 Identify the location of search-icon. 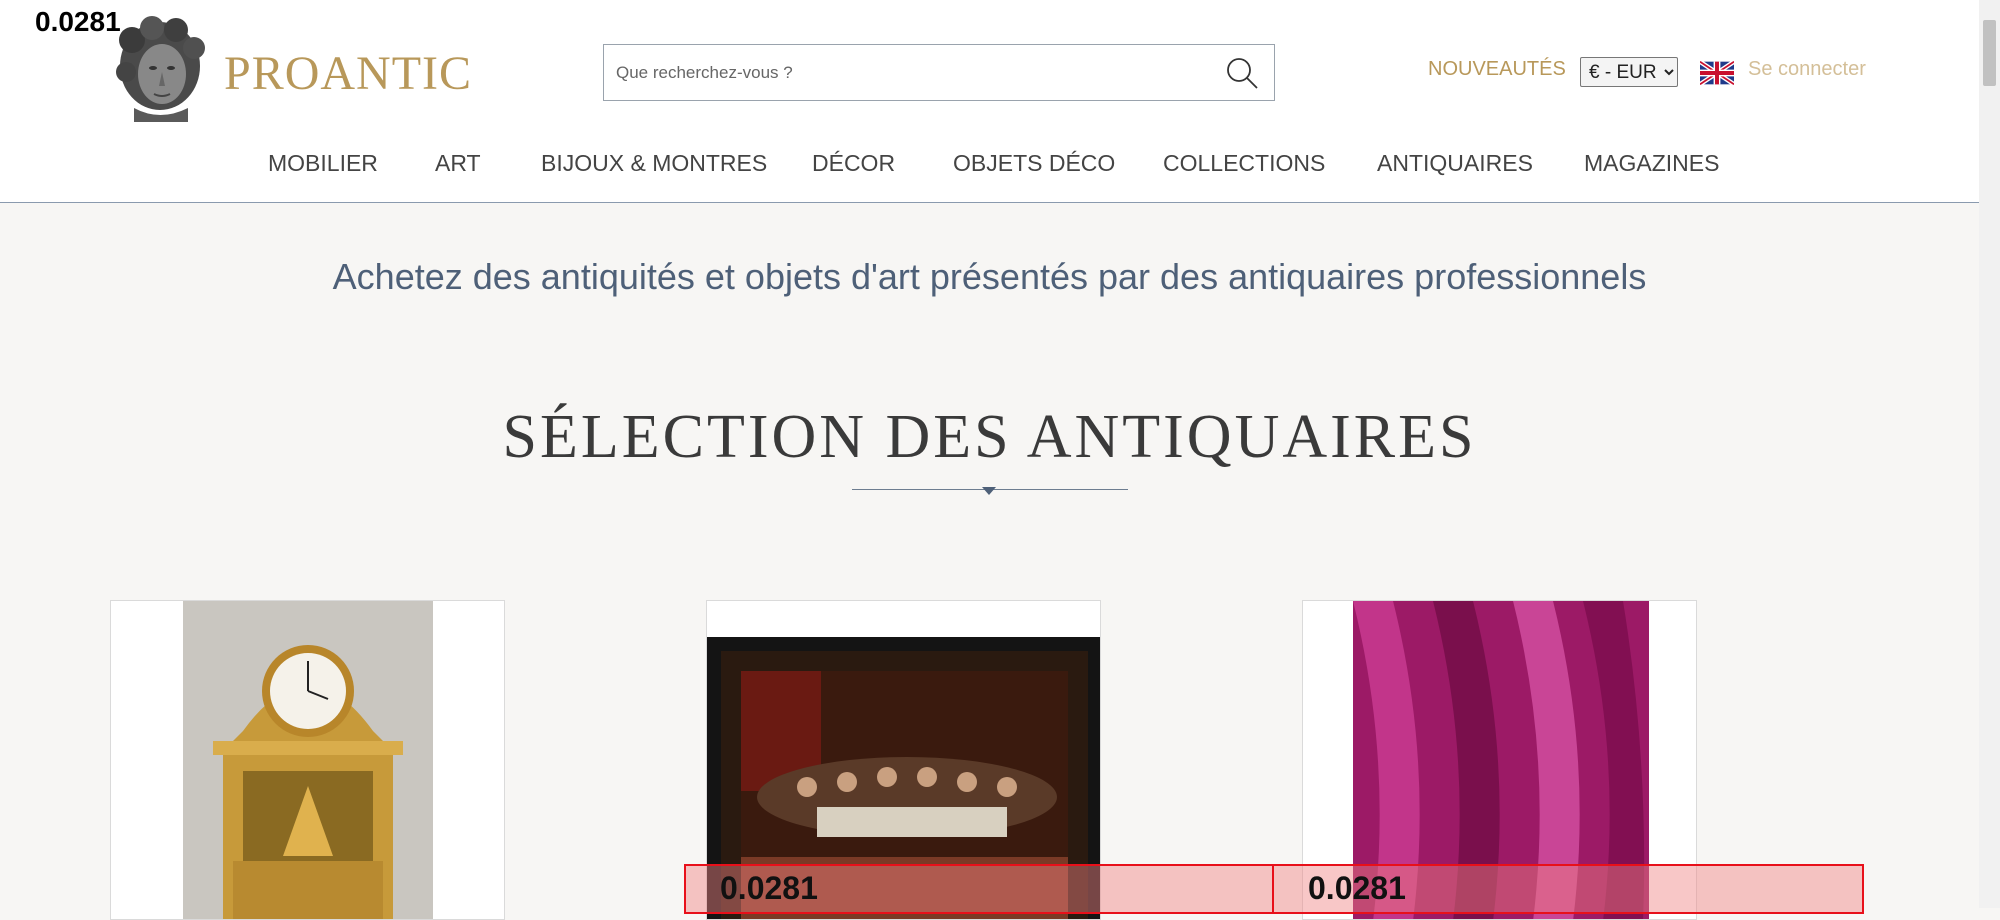
(1242, 73).